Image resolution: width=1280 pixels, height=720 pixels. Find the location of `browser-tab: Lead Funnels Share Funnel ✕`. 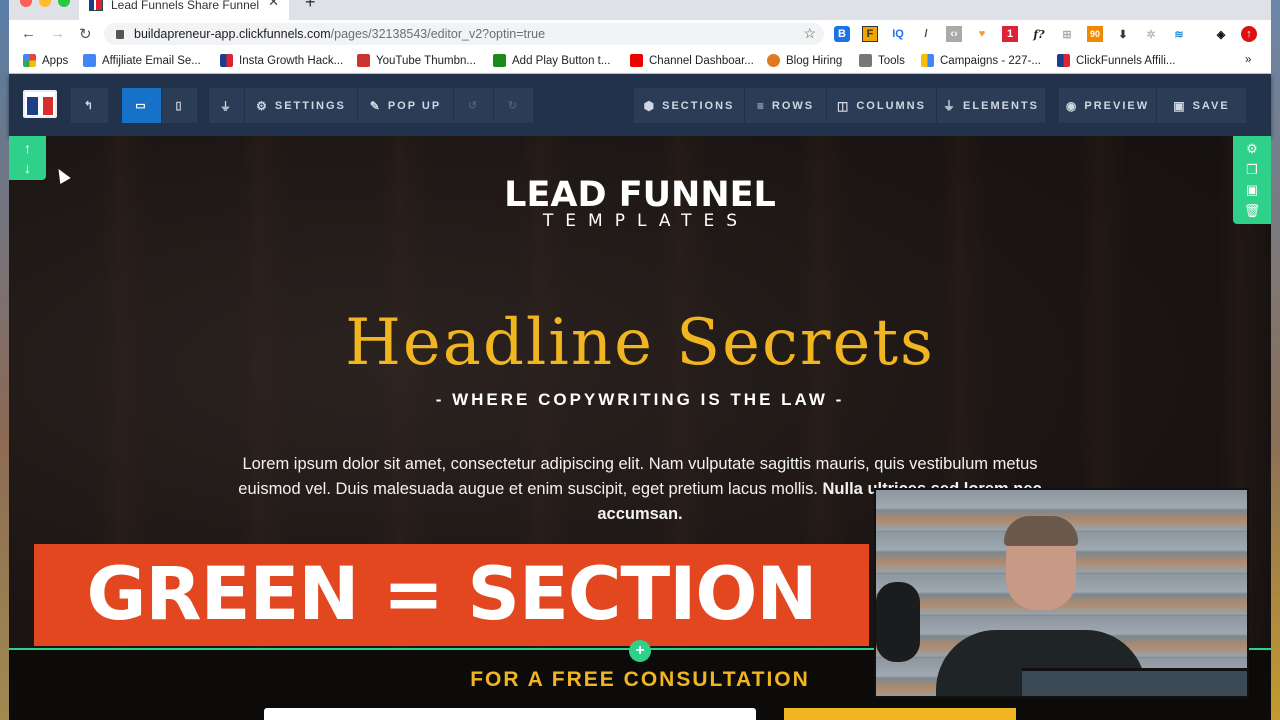

browser-tab: Lead Funnels Share Funnel ✕ is located at coordinates (184, 10).